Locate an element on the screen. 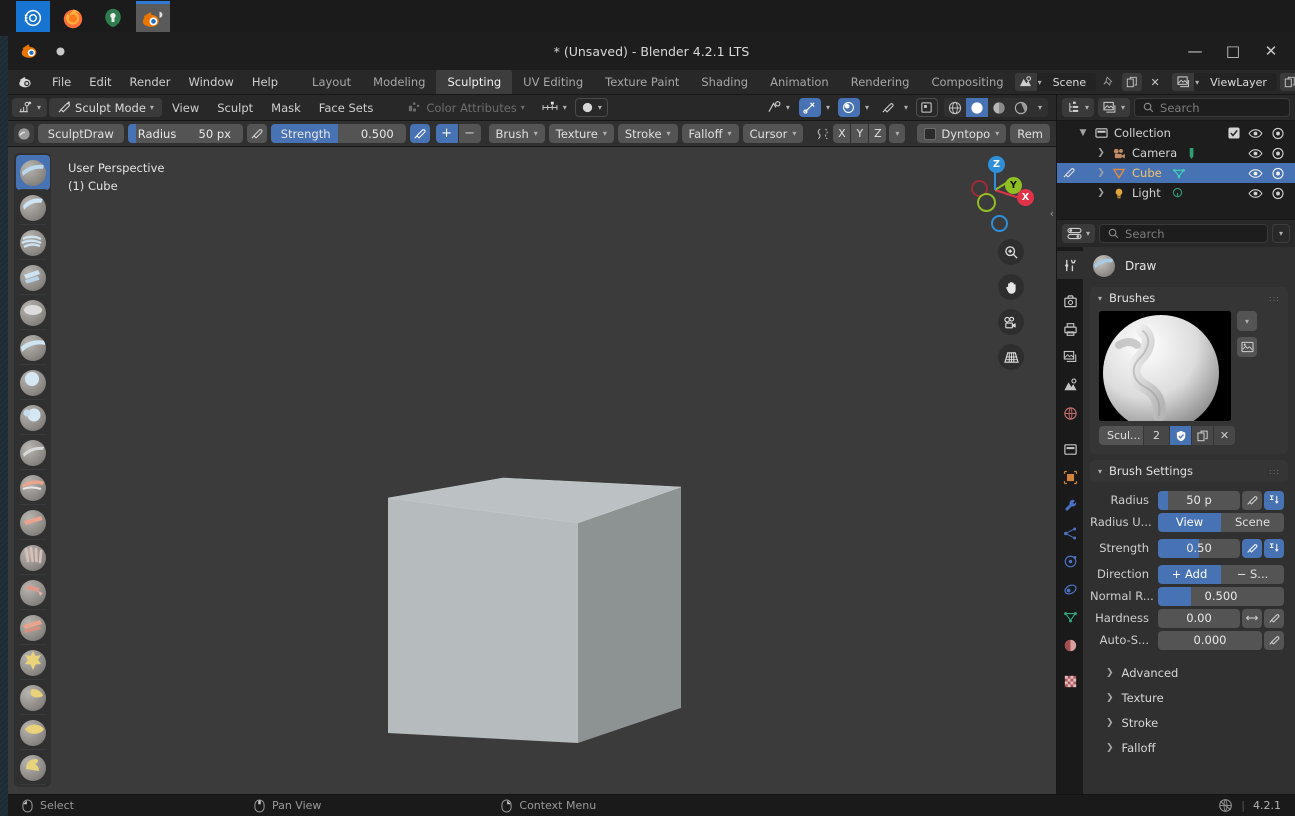  properties-search-input: Search is located at coordinates (1183, 233).